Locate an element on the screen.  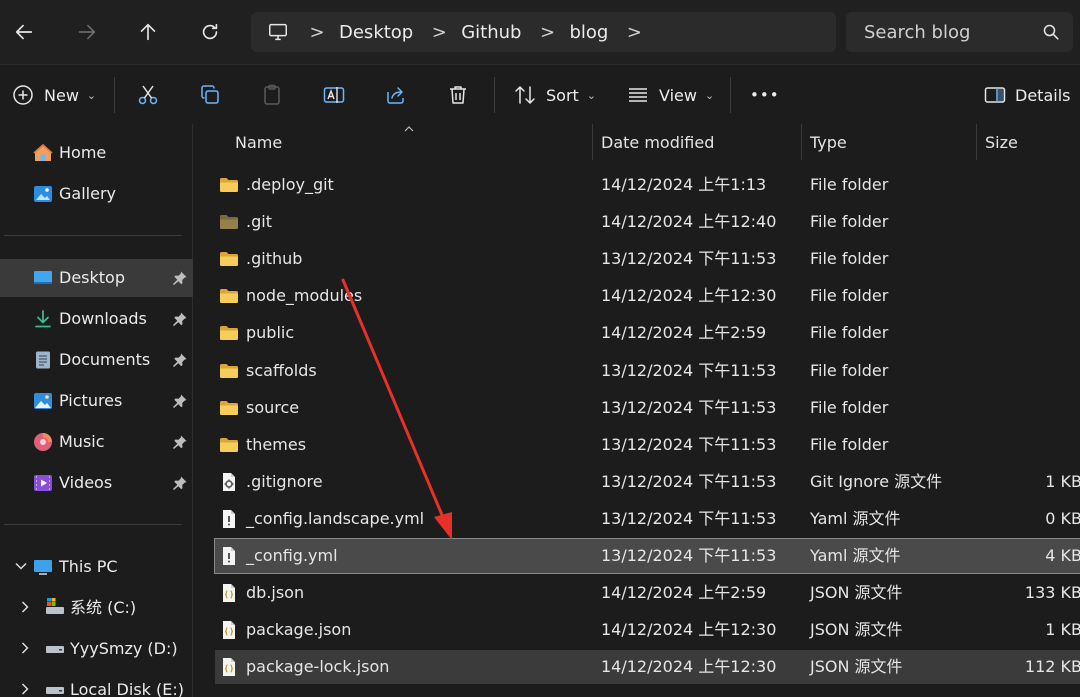
file-row: themes 13/12/2024 下午11:53 File folder is located at coordinates (647, 445).